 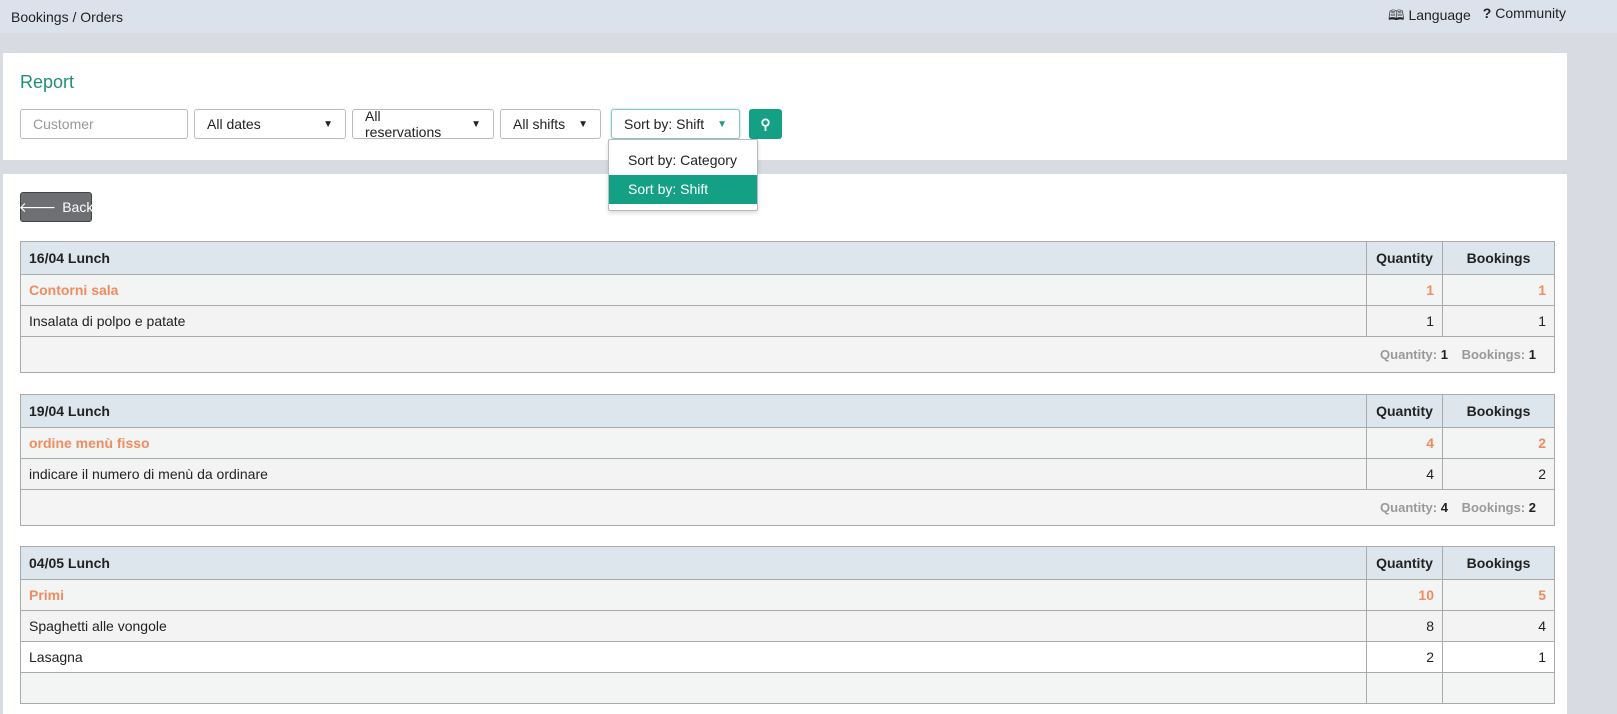 I want to click on search-button: ⚲, so click(x=765, y=124).